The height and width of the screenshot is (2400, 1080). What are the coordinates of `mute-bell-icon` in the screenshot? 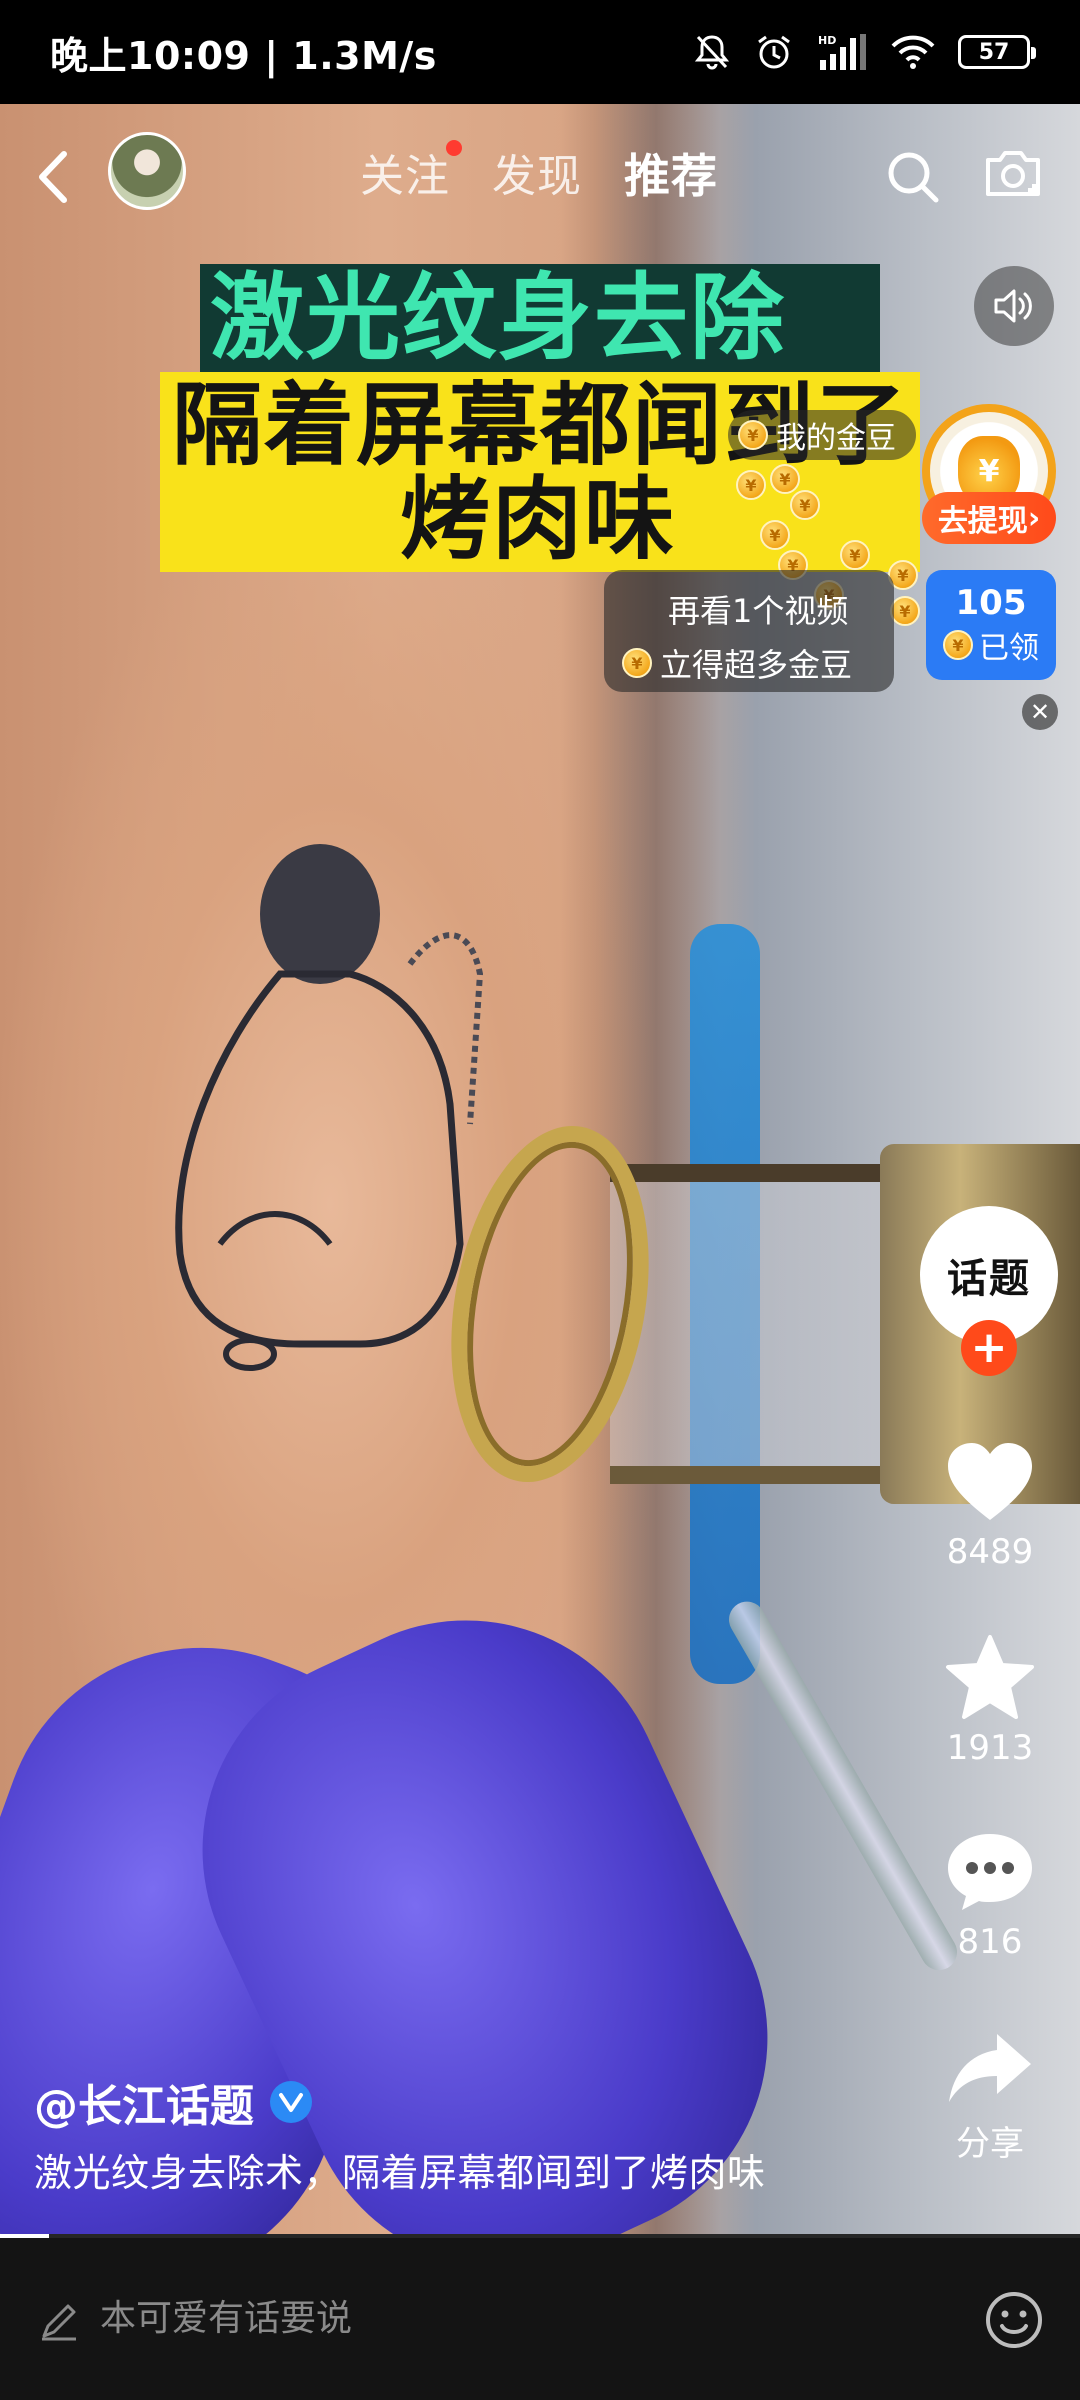 It's located at (712, 52).